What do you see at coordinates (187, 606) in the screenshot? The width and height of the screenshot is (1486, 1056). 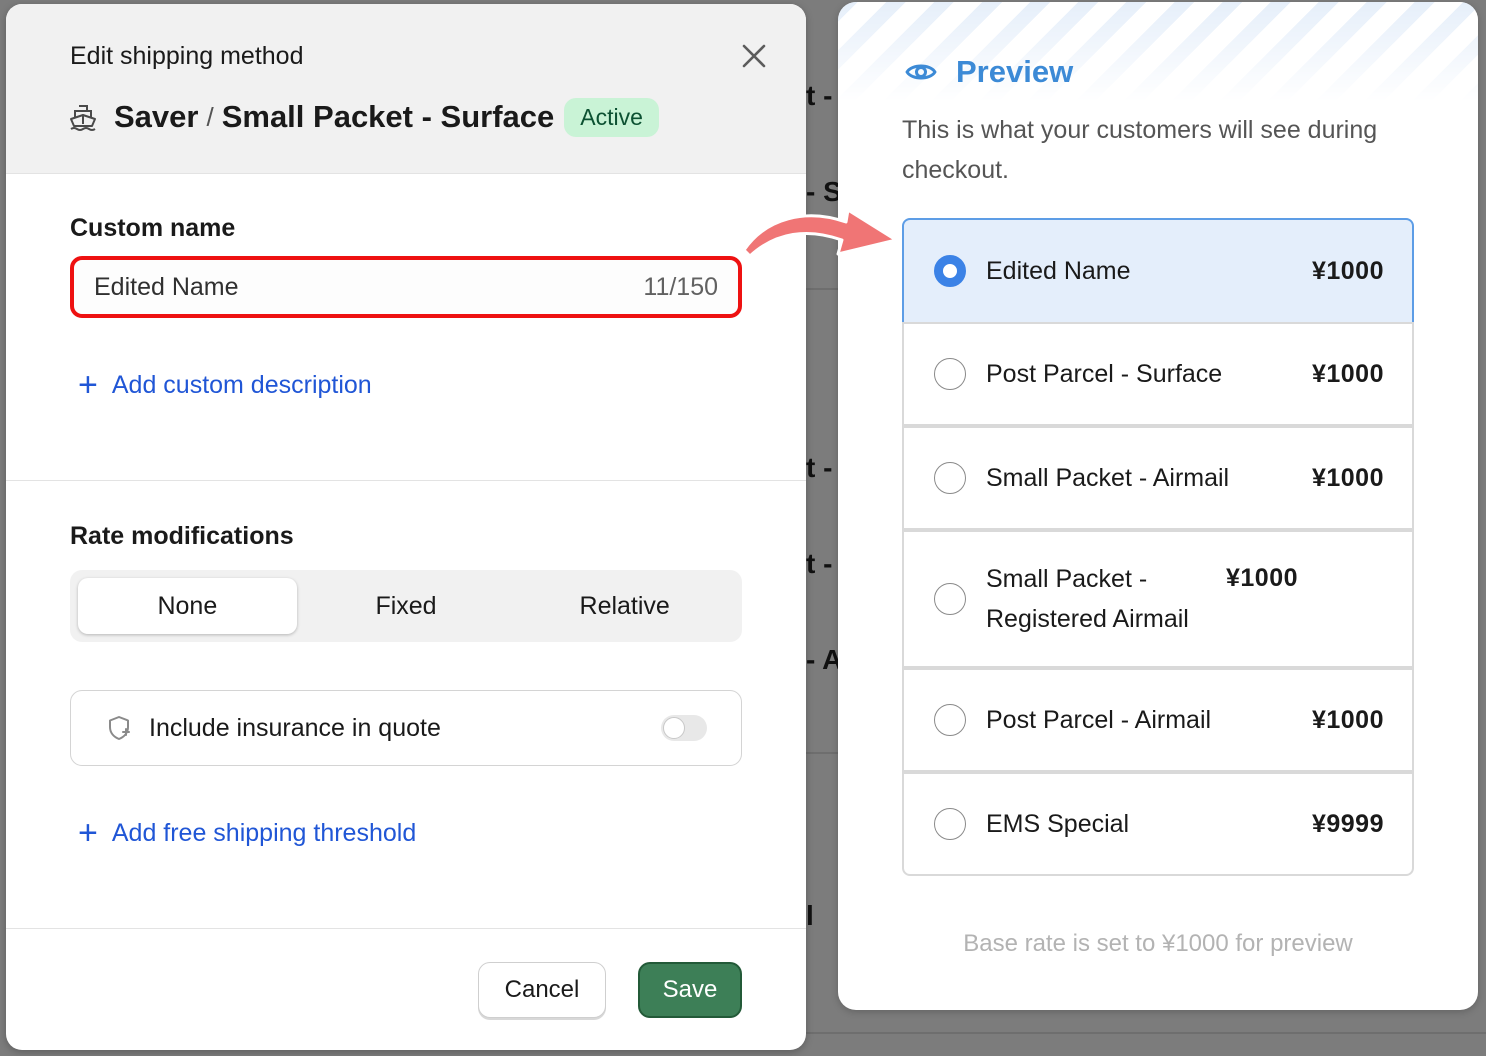 I see `rate-option-none: None` at bounding box center [187, 606].